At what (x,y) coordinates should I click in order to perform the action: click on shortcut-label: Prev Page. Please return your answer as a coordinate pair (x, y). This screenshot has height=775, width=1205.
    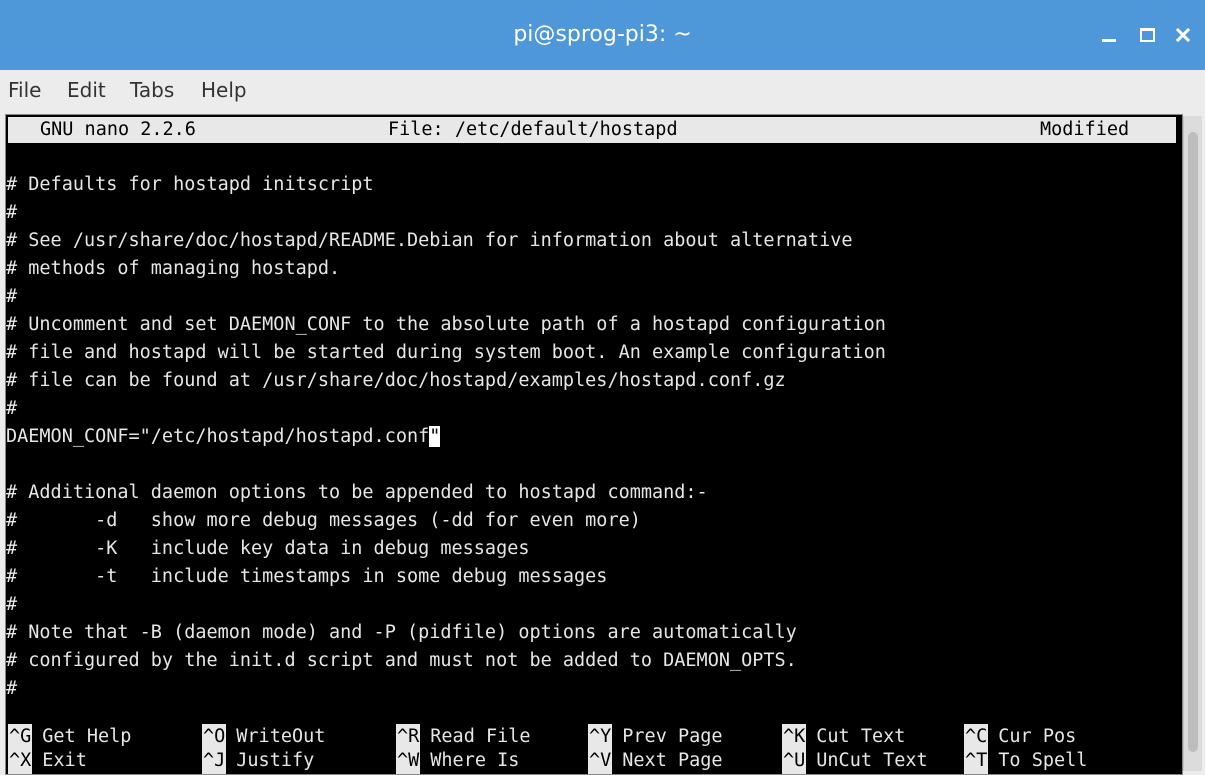
    Looking at the image, I should click on (672, 736).